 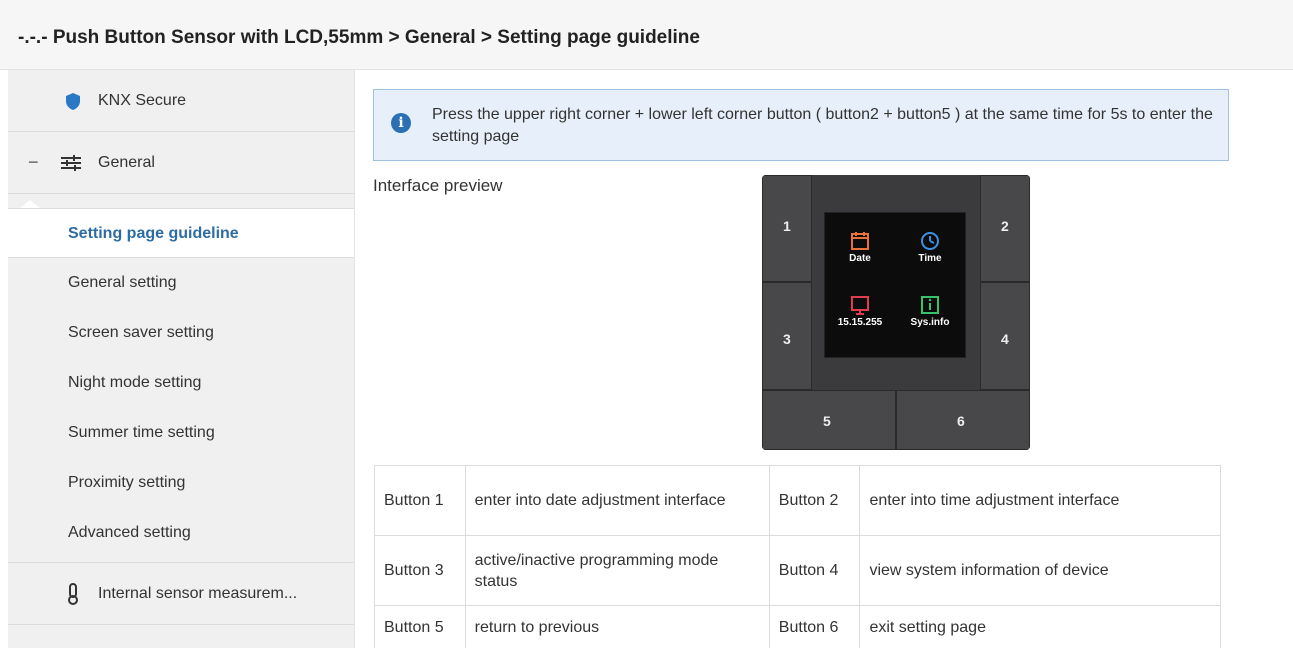 I want to click on tile-date: Date, so click(x=860, y=247).